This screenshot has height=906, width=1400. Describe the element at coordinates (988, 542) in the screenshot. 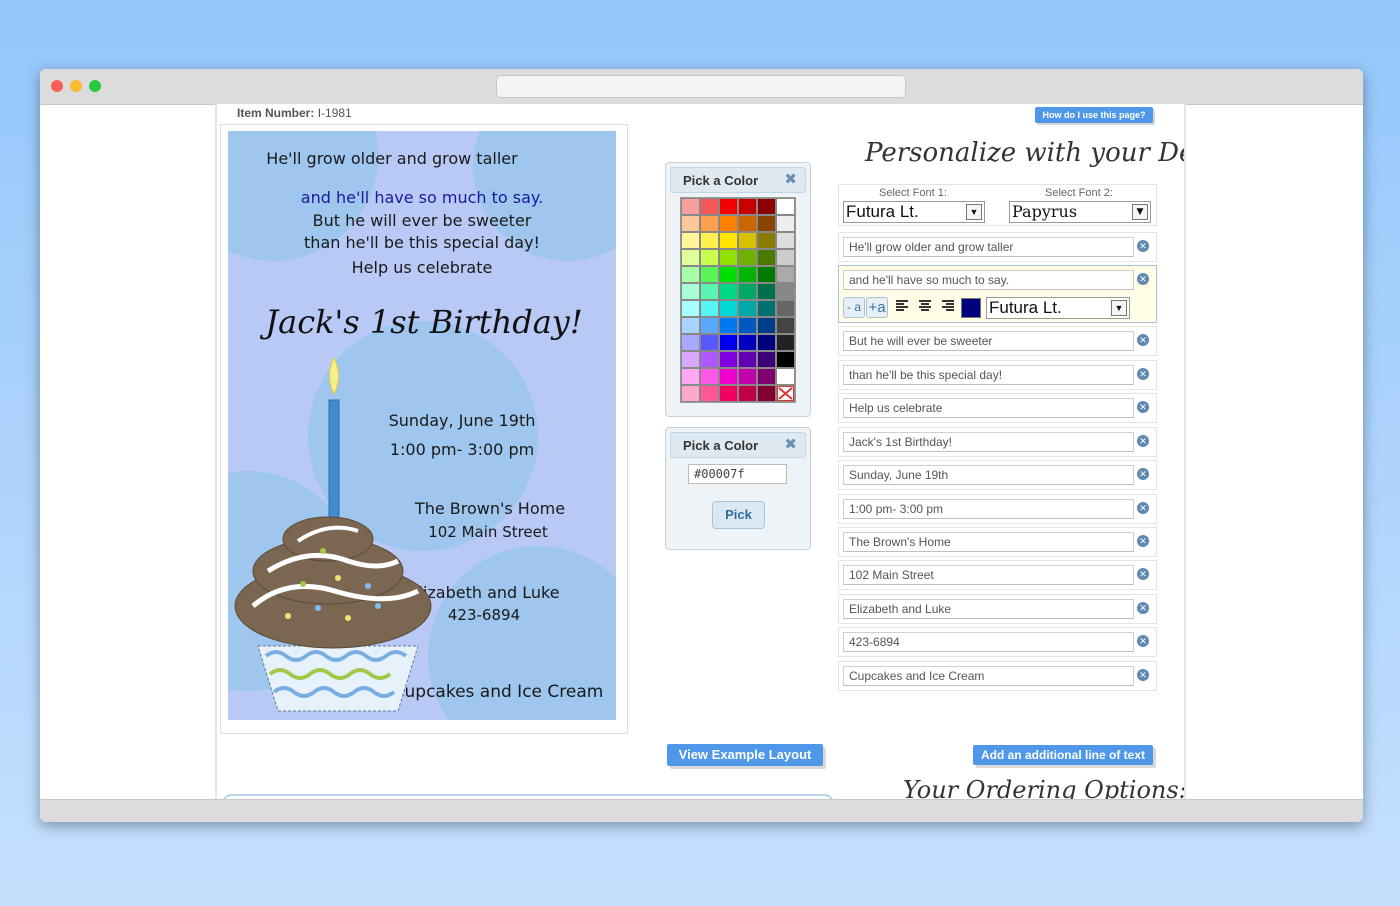

I see `text-line-input: The Brown's Home` at that location.